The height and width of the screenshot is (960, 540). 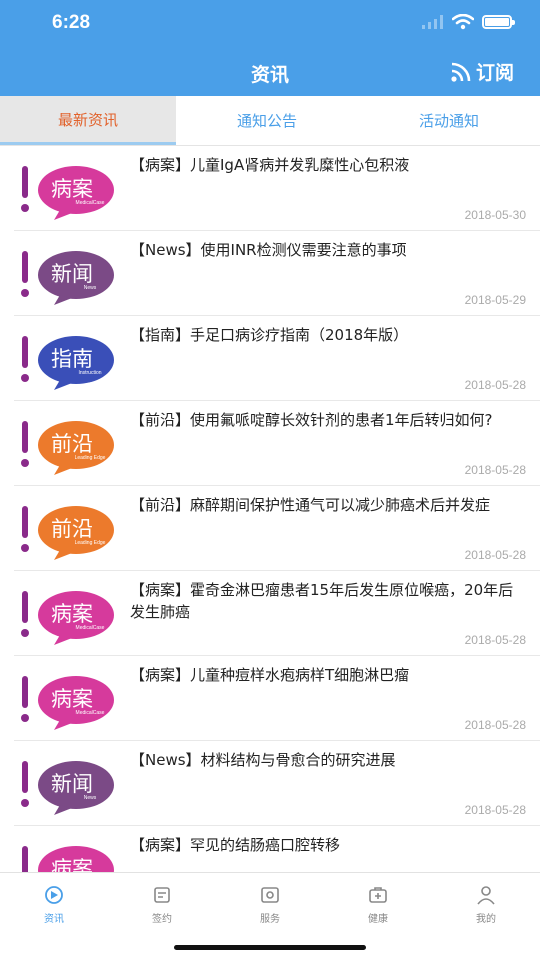 What do you see at coordinates (277, 273) in the screenshot?
I see `news-list-item: 新闻 News 【News】使用INR检测仪需要注意的事项 2018-05-29` at bounding box center [277, 273].